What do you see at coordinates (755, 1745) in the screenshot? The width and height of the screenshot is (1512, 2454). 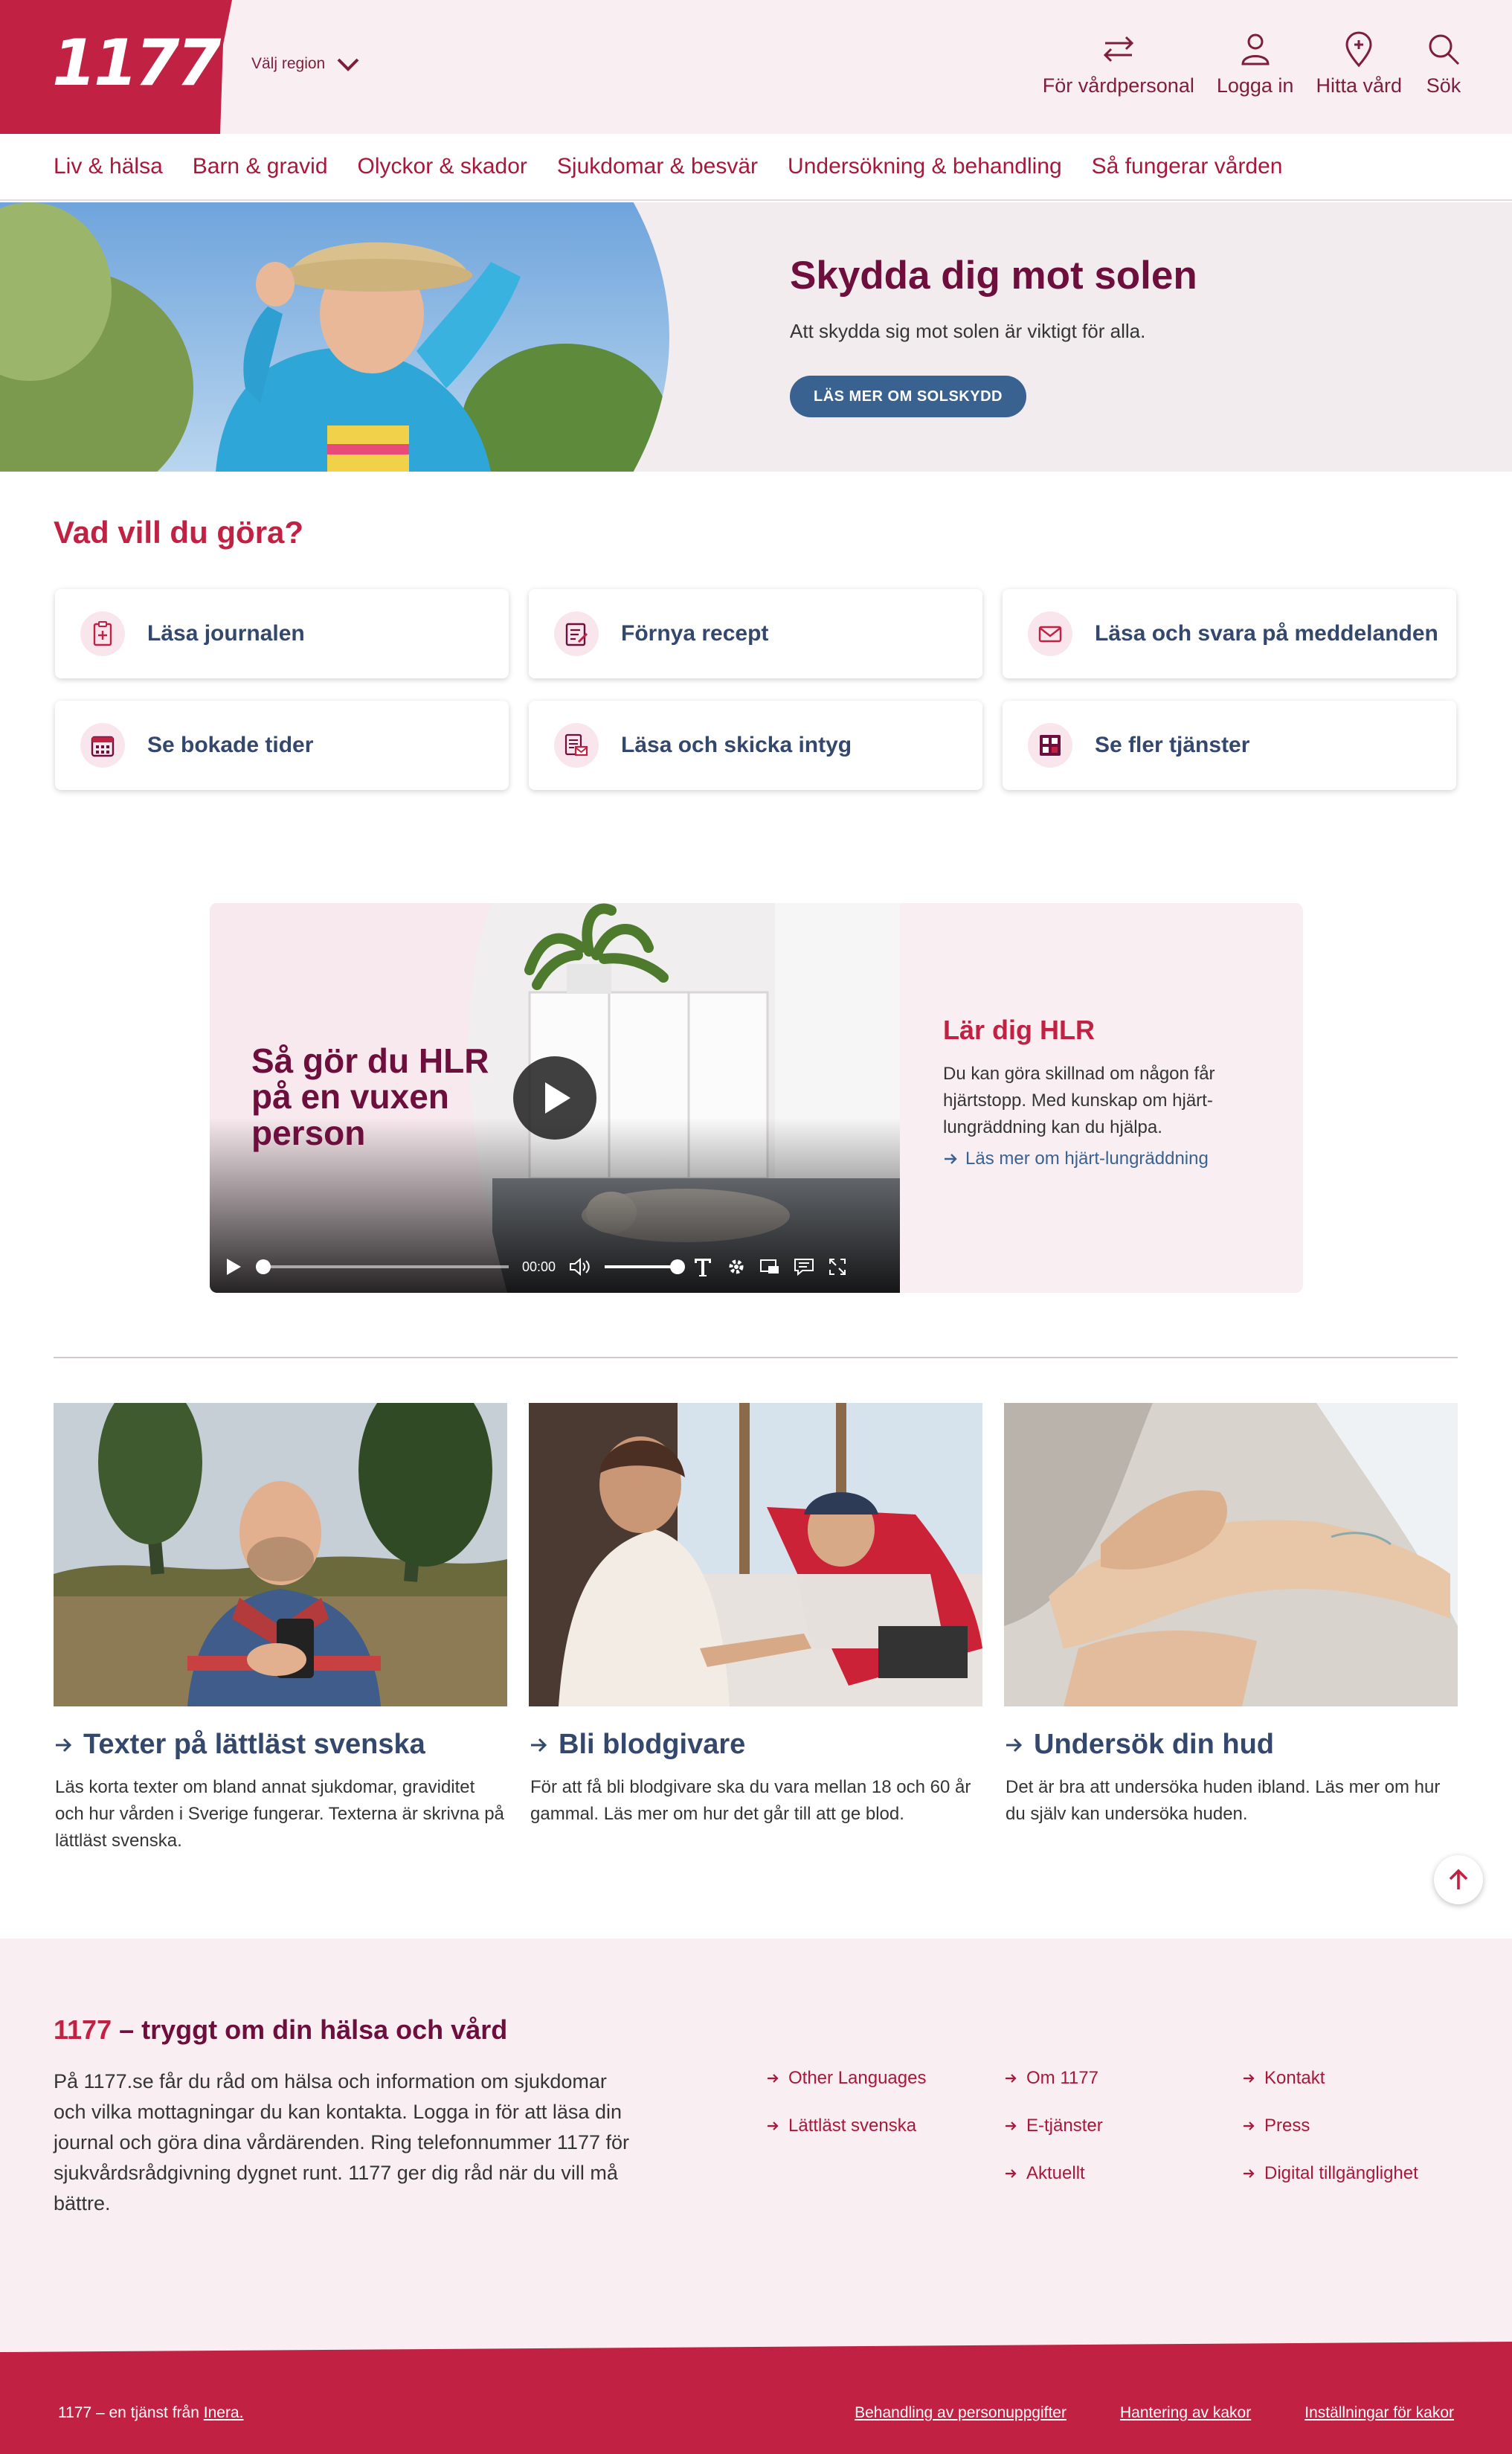 I see `article-title-link: Bli blodgivare` at bounding box center [755, 1745].